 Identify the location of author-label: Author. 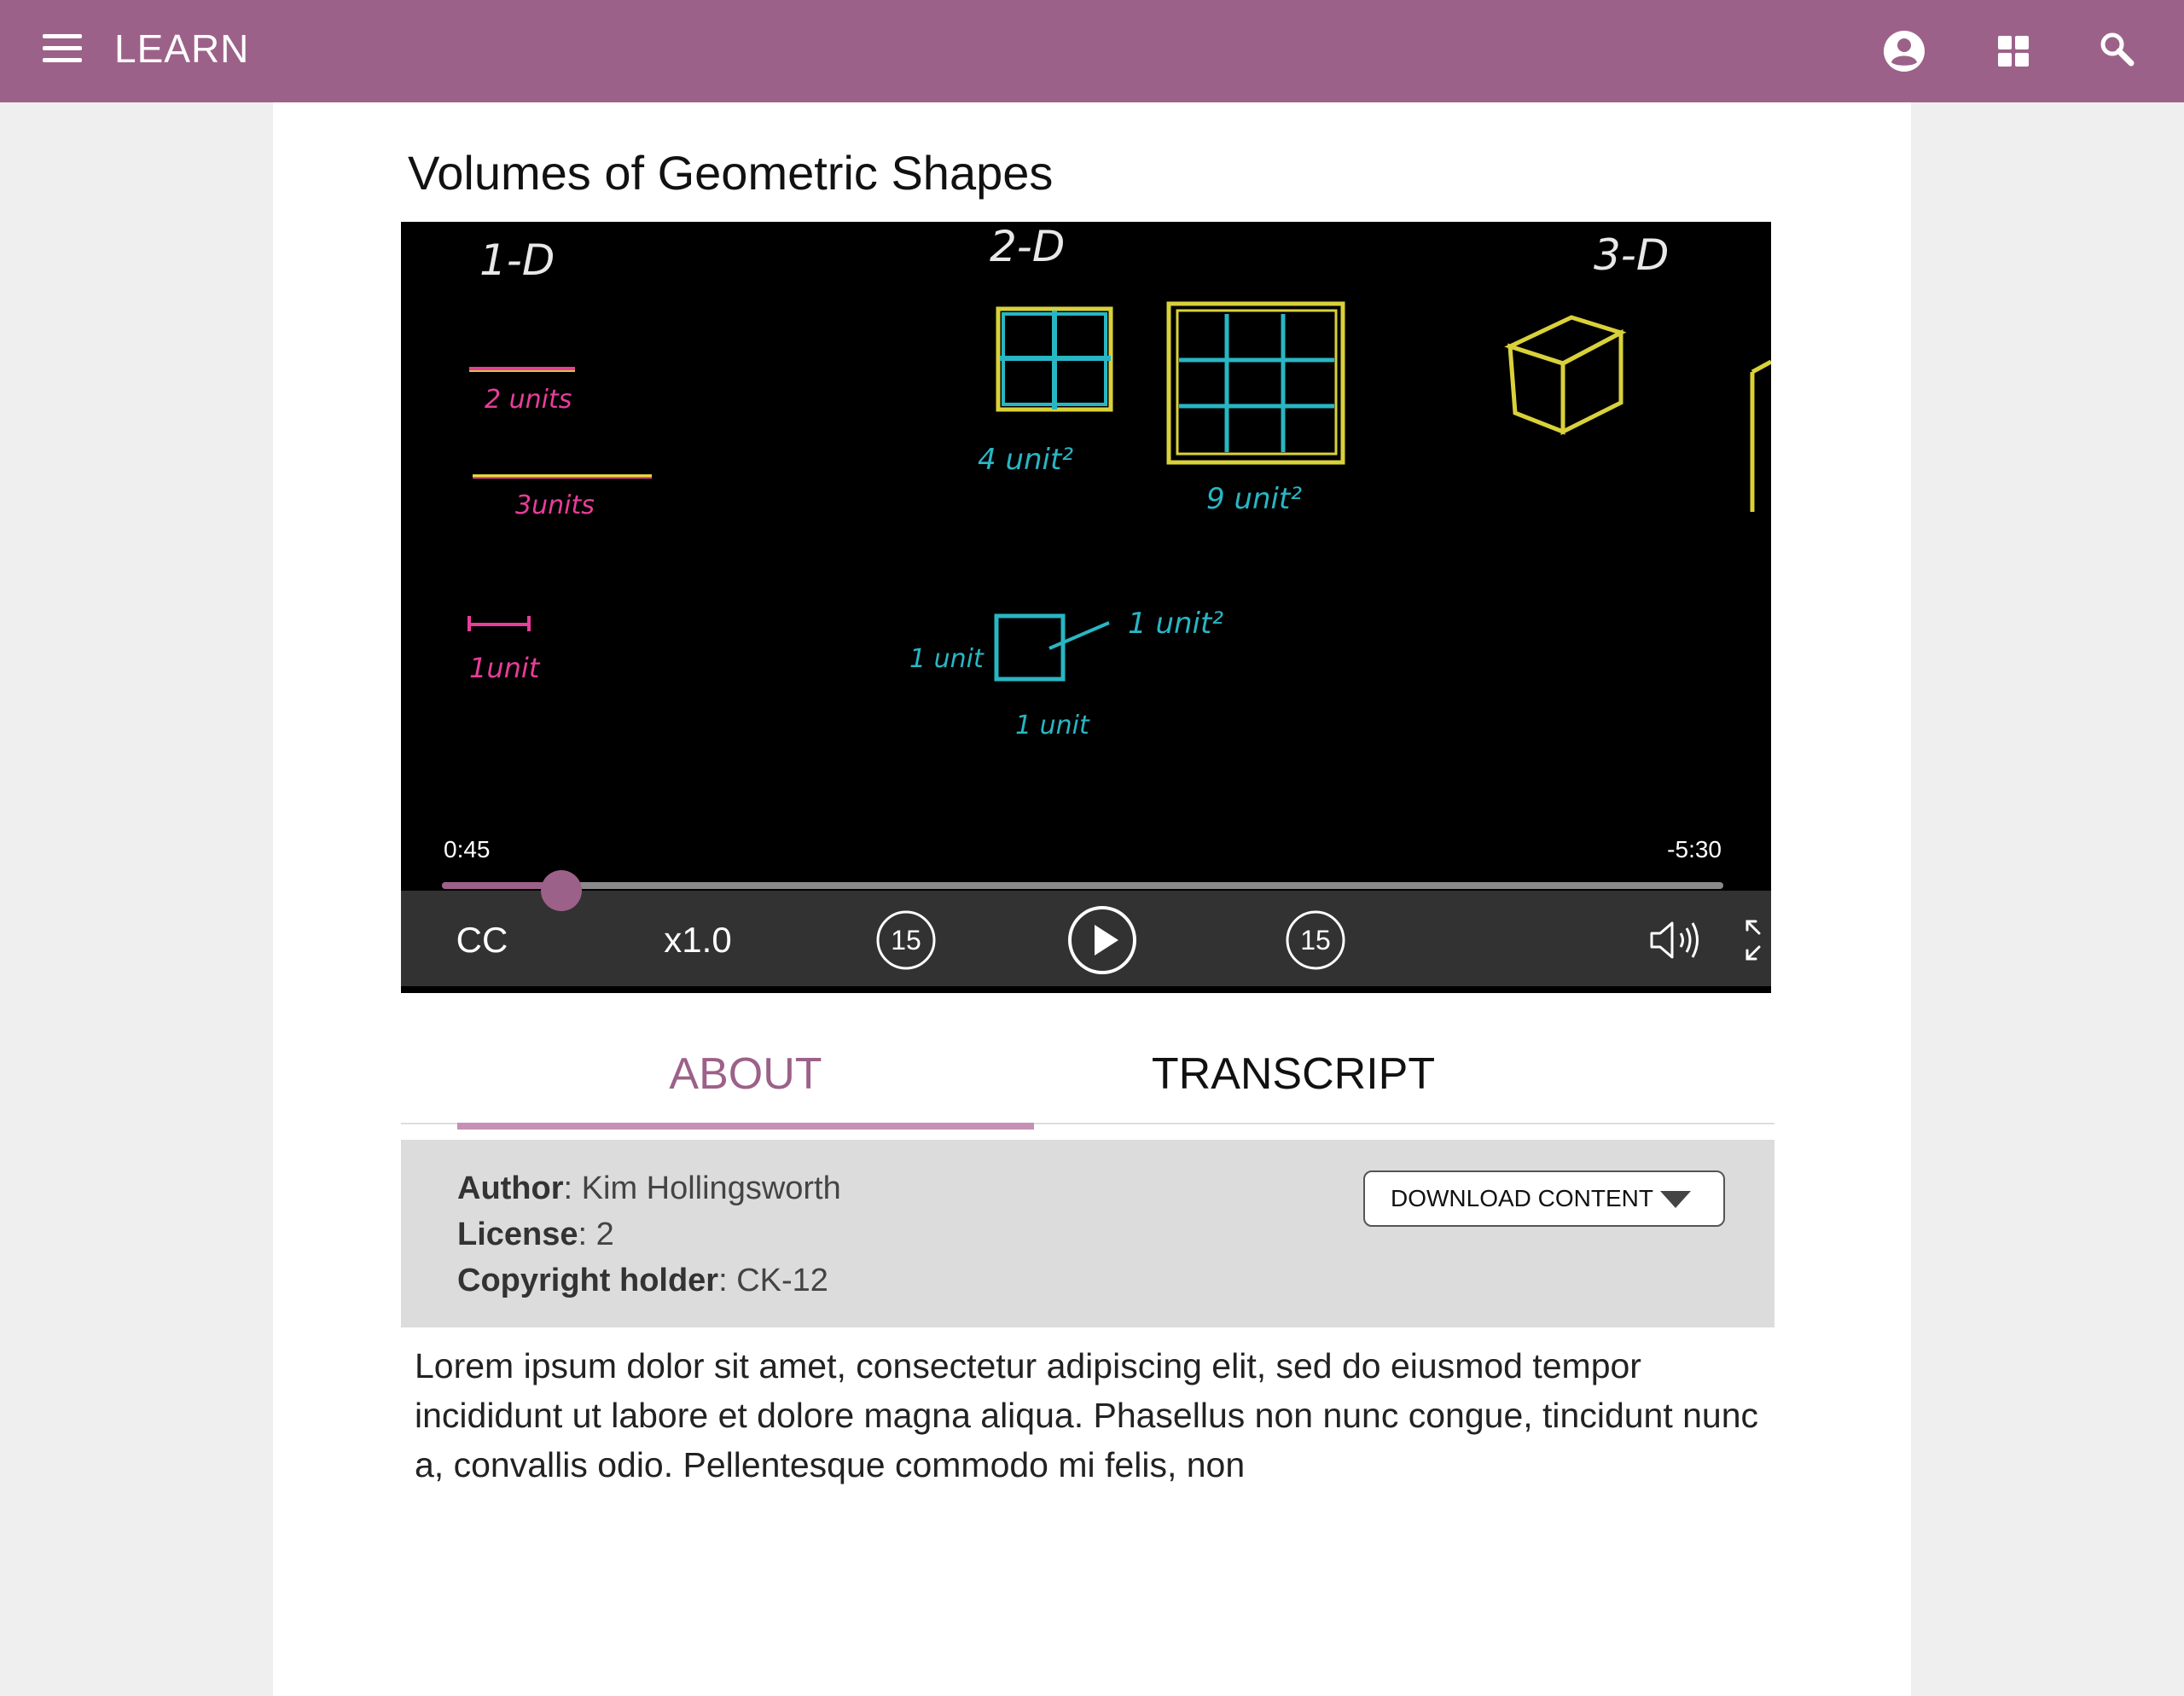
(511, 1188).